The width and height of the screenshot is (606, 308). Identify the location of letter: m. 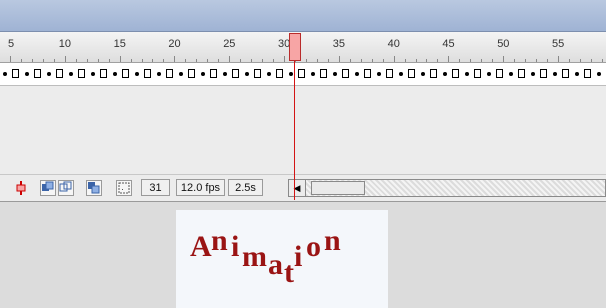
(254, 256).